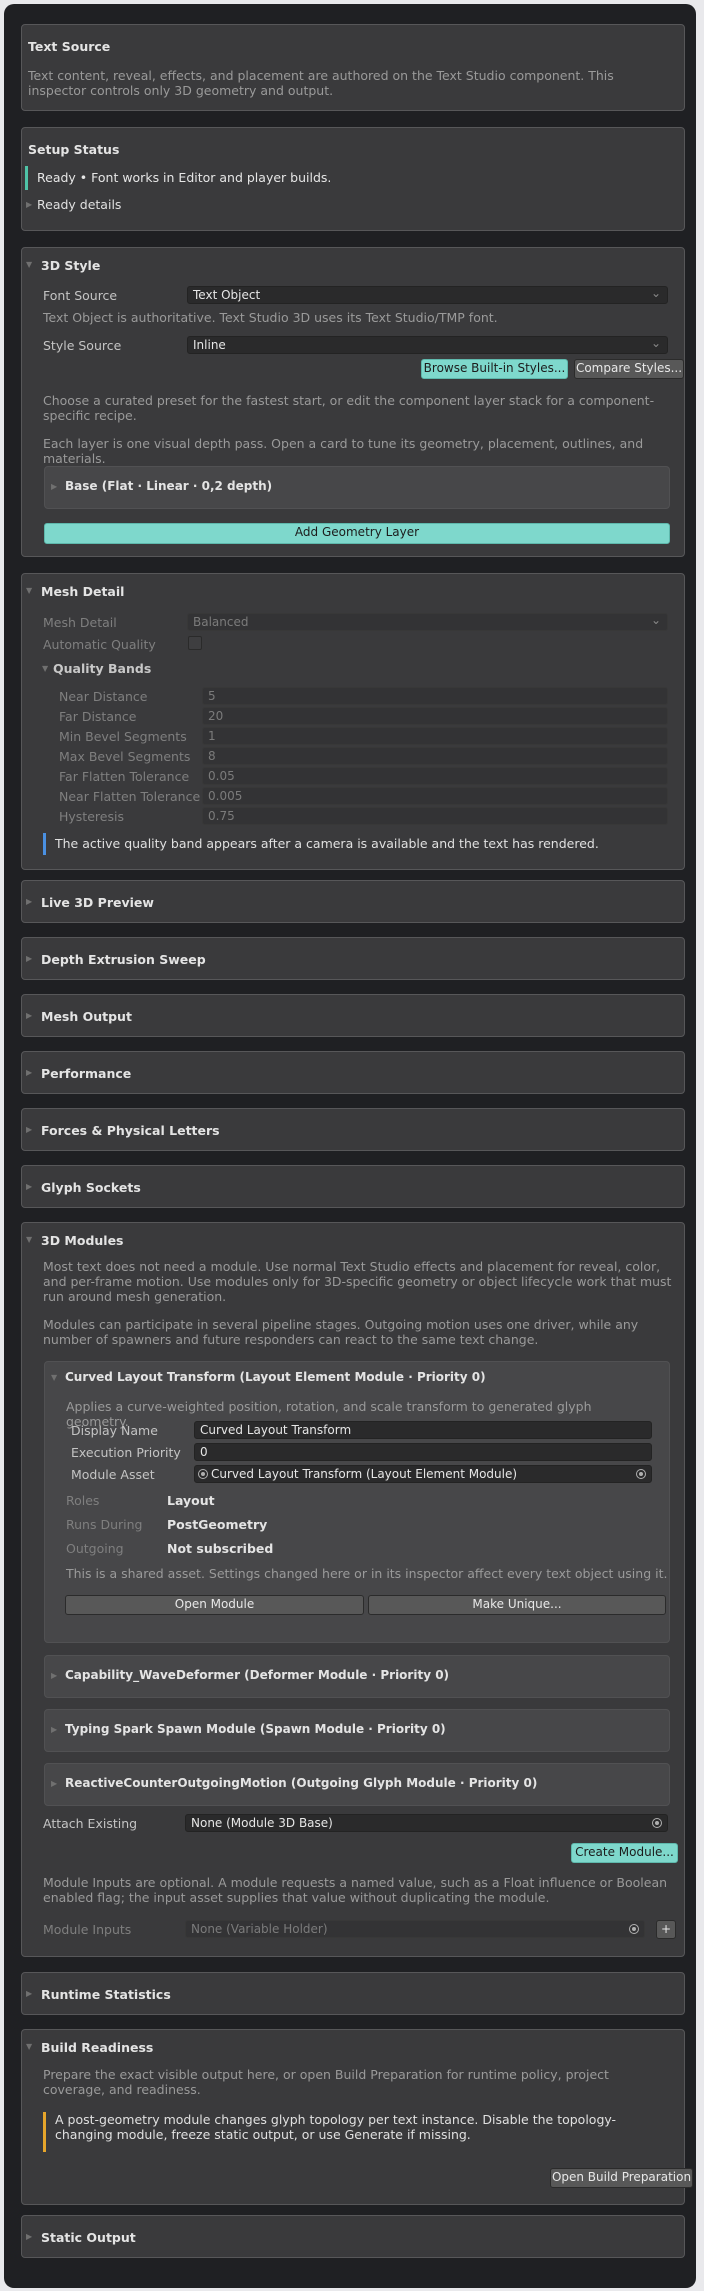  Describe the element at coordinates (353, 1129) in the screenshot. I see `forces-section: ▶ Forces & Physical Letters` at that location.